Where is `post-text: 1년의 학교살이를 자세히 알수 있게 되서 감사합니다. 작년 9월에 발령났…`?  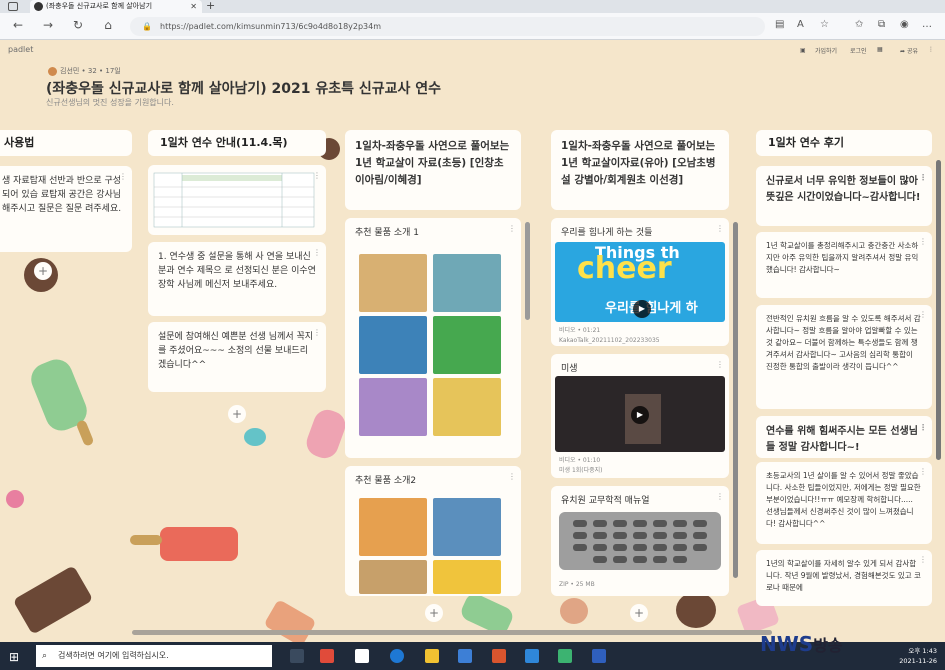 post-text: 1년의 학교살이를 자세히 알수 있게 되서 감사합니다. 작년 9월에 발령났… is located at coordinates (843, 575).